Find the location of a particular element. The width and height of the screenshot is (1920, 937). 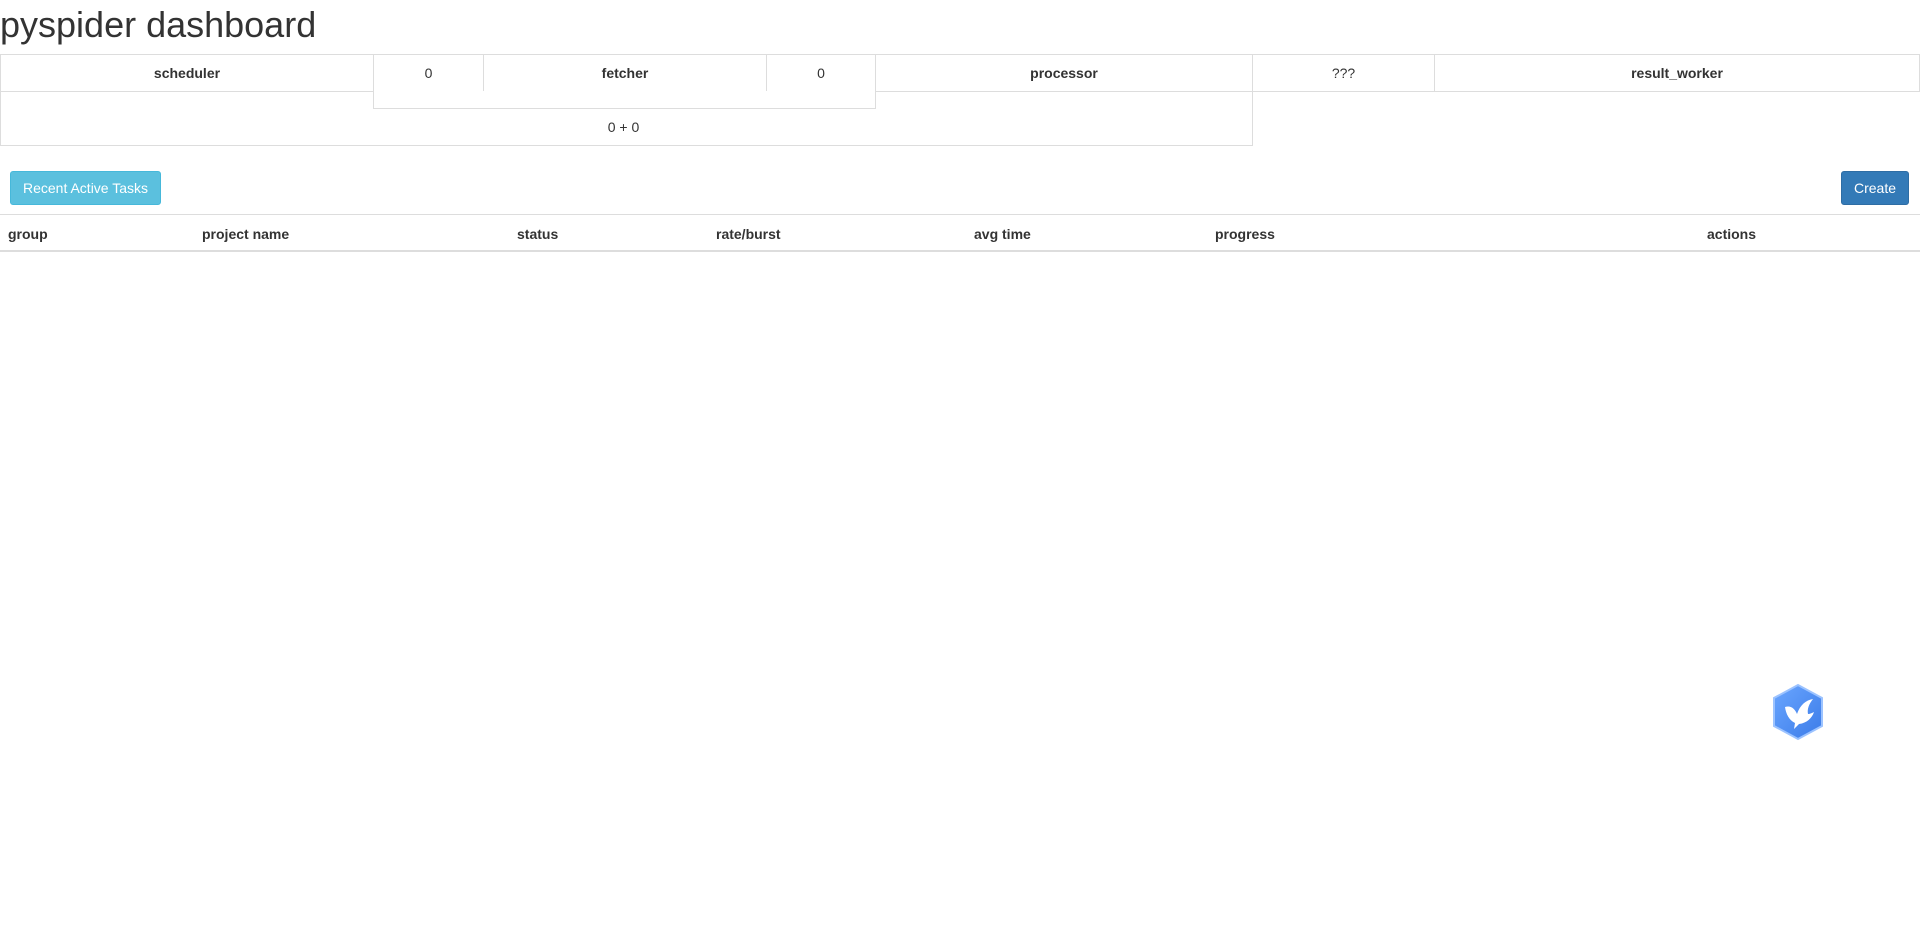

page-title: pyspider dashboard is located at coordinates (158, 24).